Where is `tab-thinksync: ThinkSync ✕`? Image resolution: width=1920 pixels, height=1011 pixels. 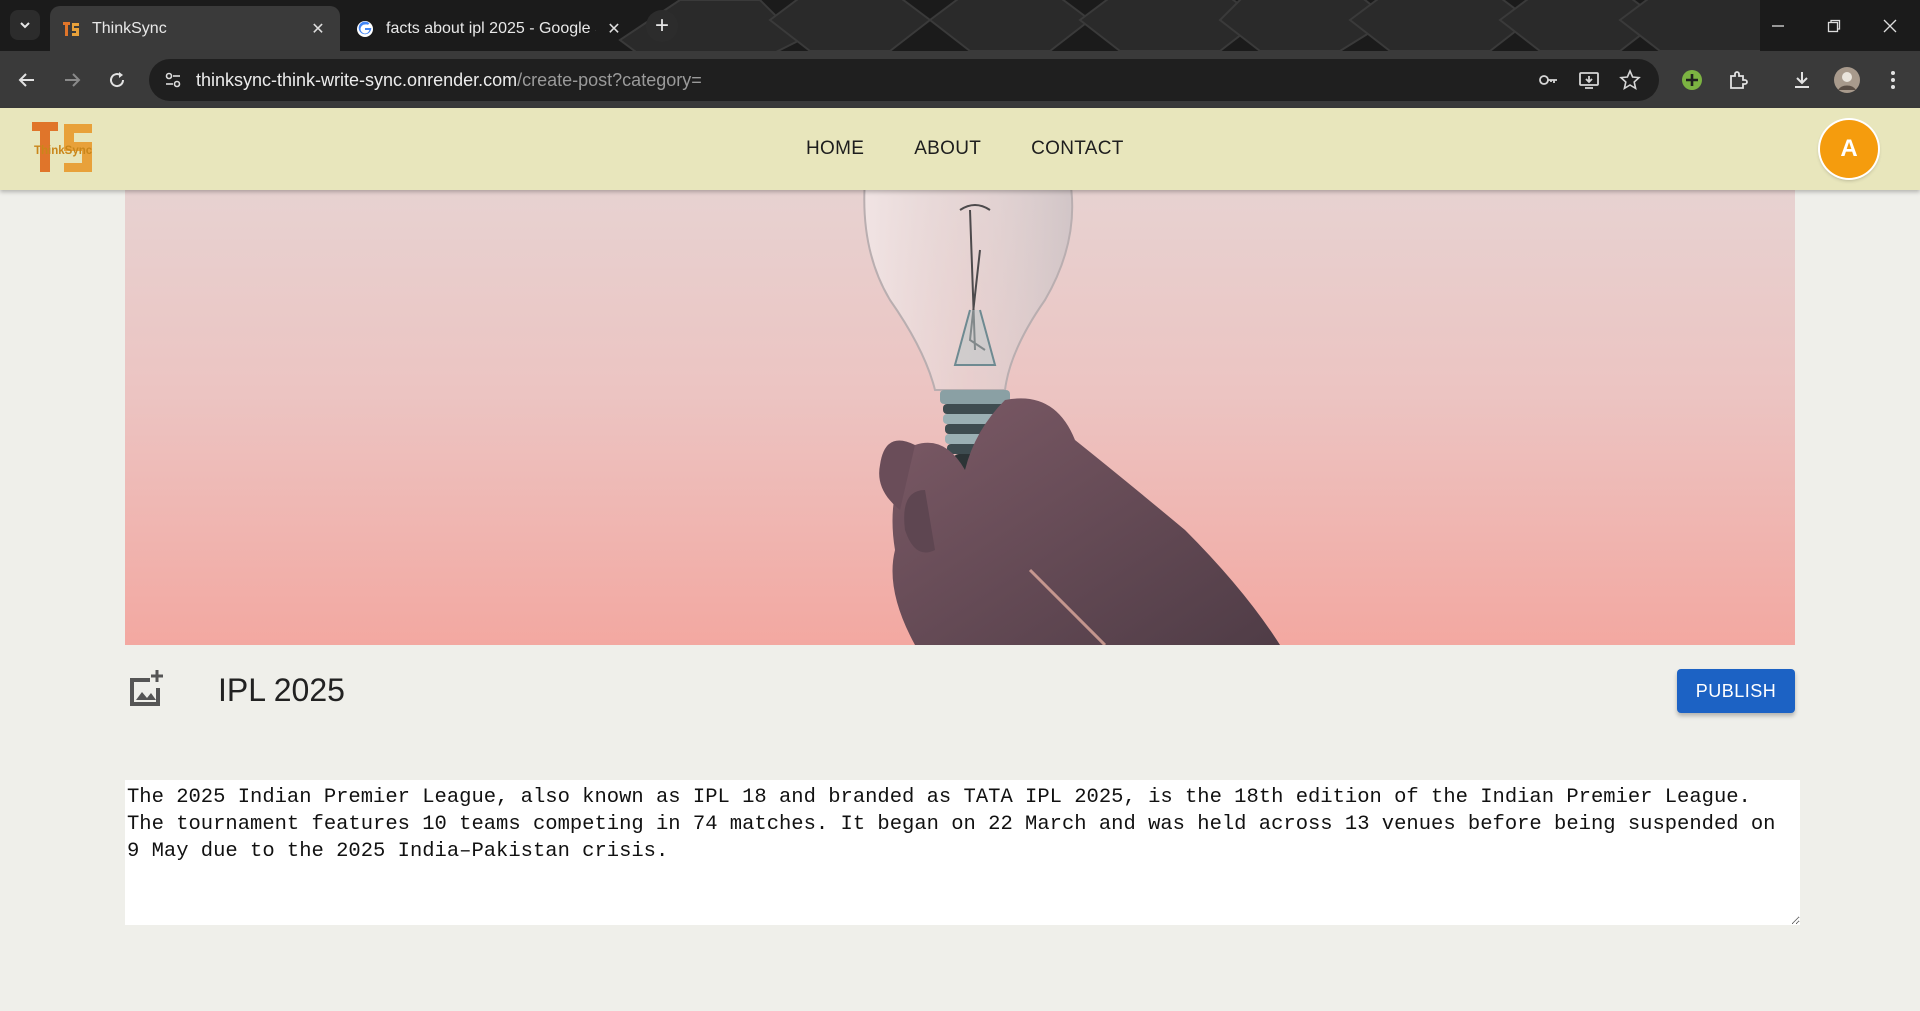 tab-thinksync: ThinkSync ✕ is located at coordinates (195, 28).